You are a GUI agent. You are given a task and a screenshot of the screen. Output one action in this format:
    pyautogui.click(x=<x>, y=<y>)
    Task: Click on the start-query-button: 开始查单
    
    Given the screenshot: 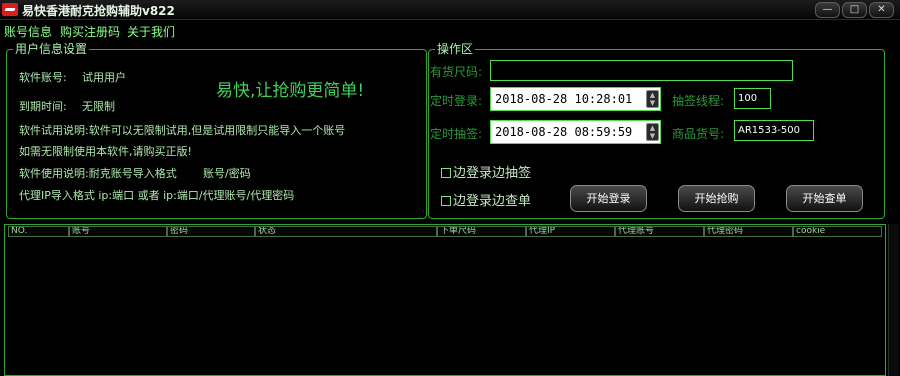 What is the action you would take?
    pyautogui.click(x=824, y=198)
    